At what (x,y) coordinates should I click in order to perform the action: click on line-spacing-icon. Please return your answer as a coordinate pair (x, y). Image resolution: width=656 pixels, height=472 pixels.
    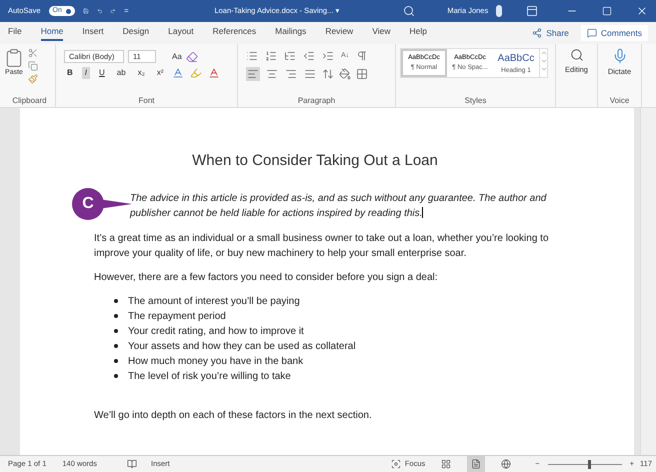
    Looking at the image, I should click on (328, 74).